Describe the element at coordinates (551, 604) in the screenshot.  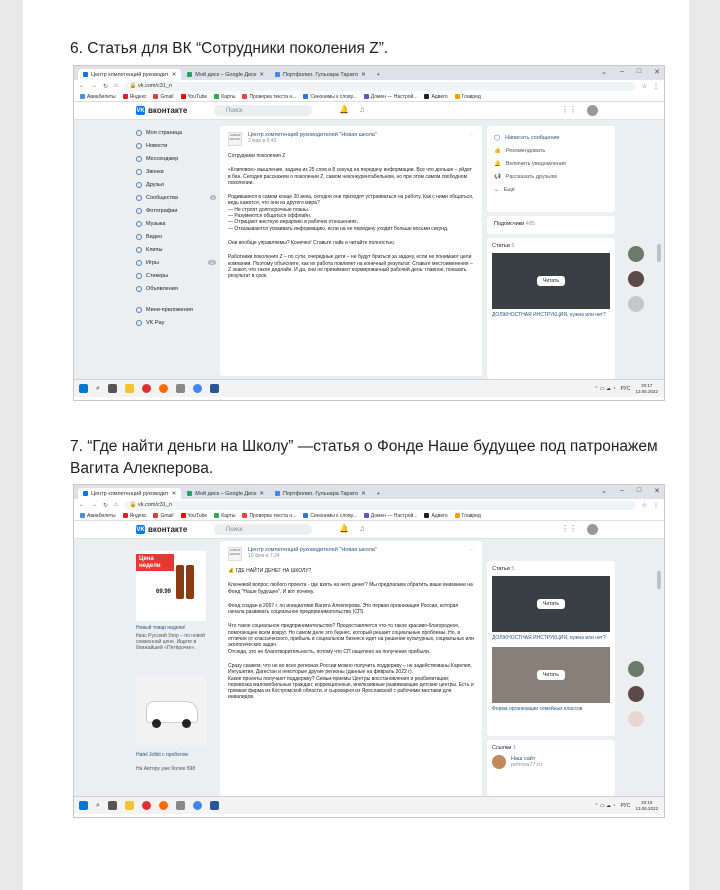
I see `read-button: Читать` at that location.